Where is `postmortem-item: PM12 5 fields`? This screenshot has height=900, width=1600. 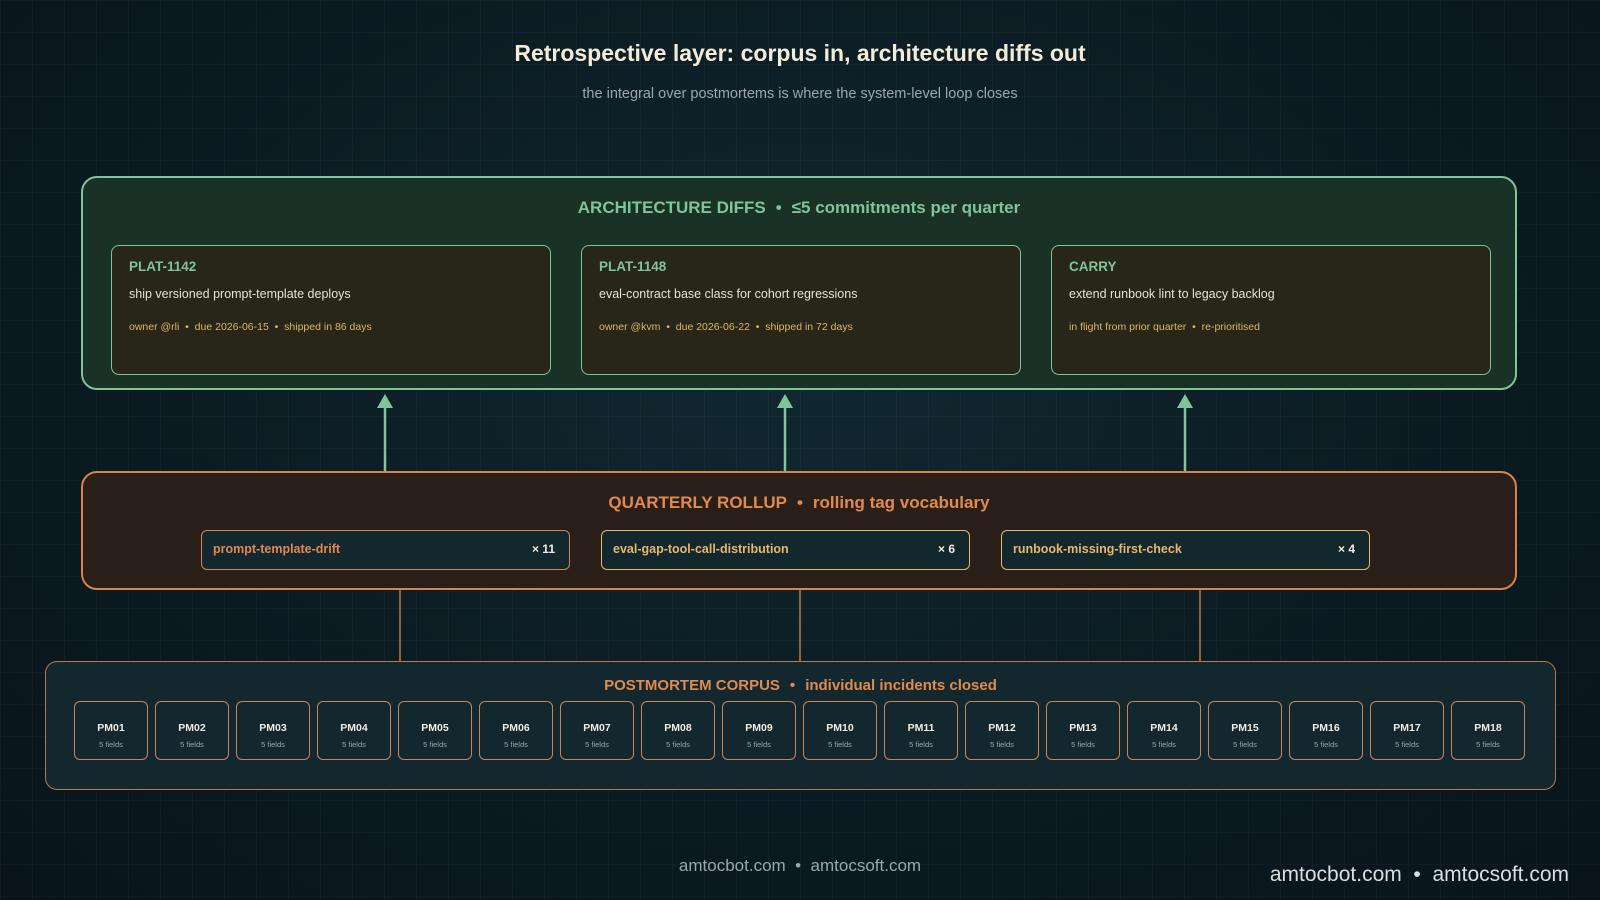 postmortem-item: PM12 5 fields is located at coordinates (1002, 730).